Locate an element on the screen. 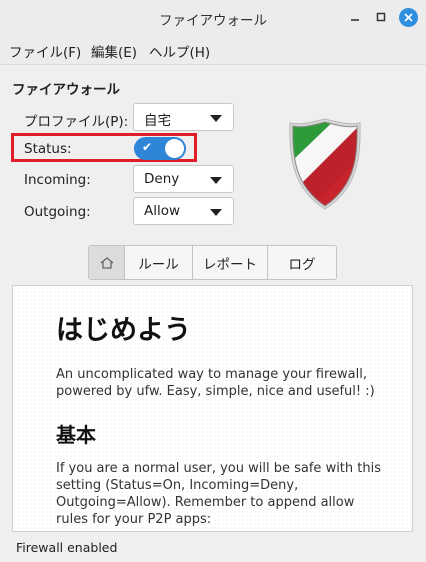 Image resolution: width=426 pixels, height=562 pixels. incoming-select: Deny is located at coordinates (183, 179).